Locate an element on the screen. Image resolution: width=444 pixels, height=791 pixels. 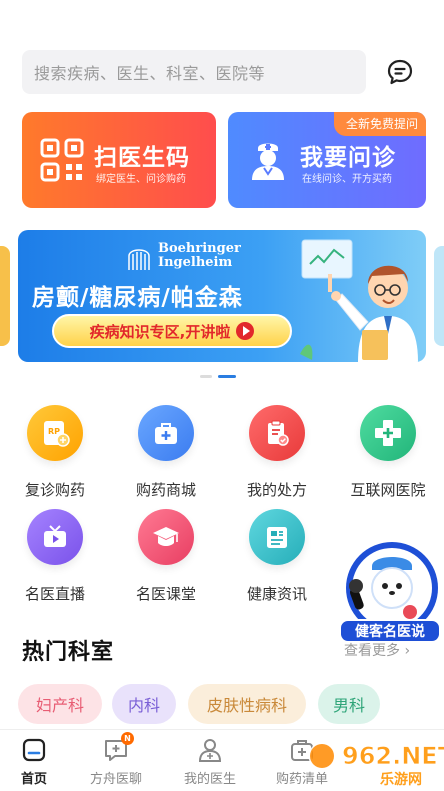
carousel-dot-active is located at coordinates (227, 376).